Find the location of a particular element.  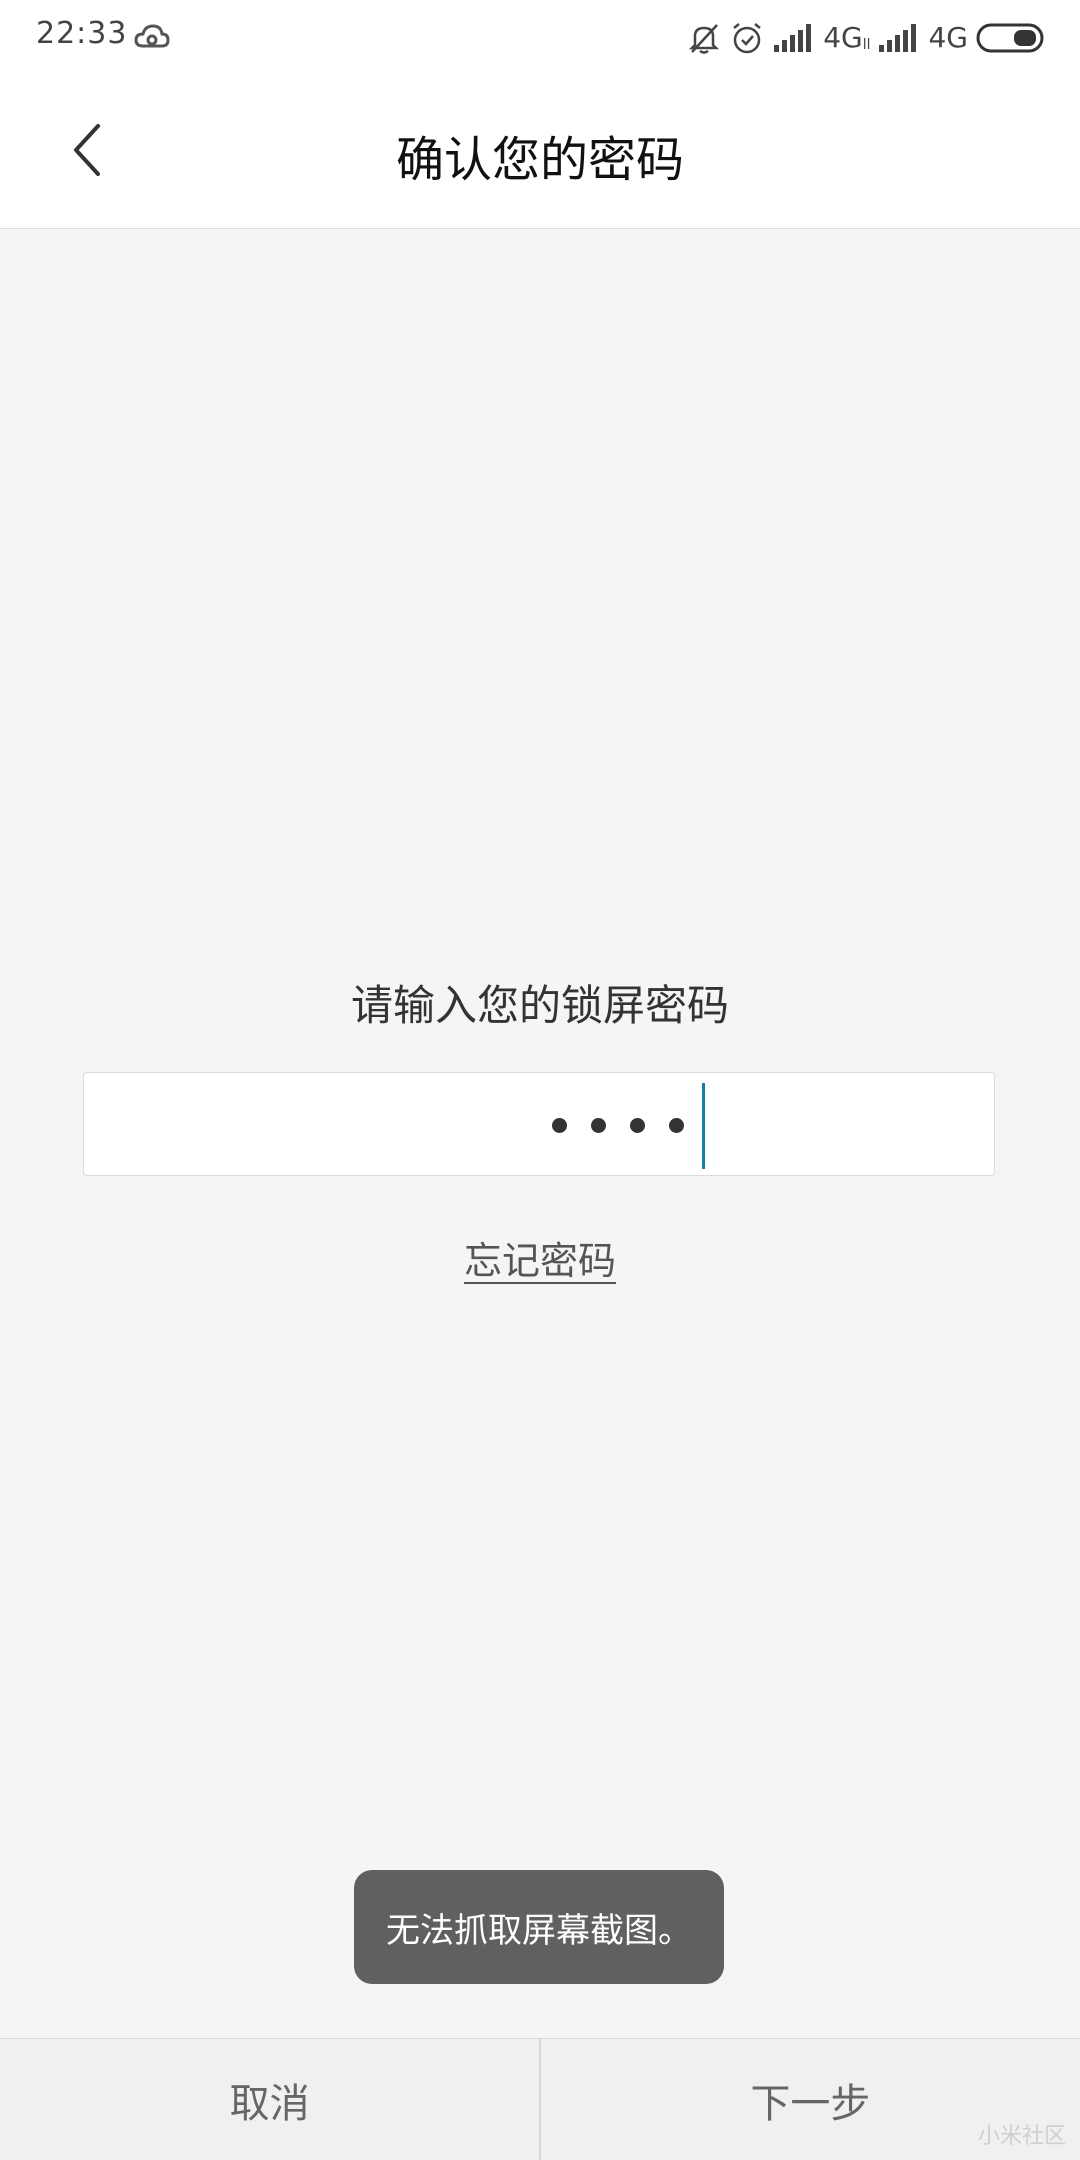

forgot-password-link-row: 忘记密码 is located at coordinates (540, 1257).